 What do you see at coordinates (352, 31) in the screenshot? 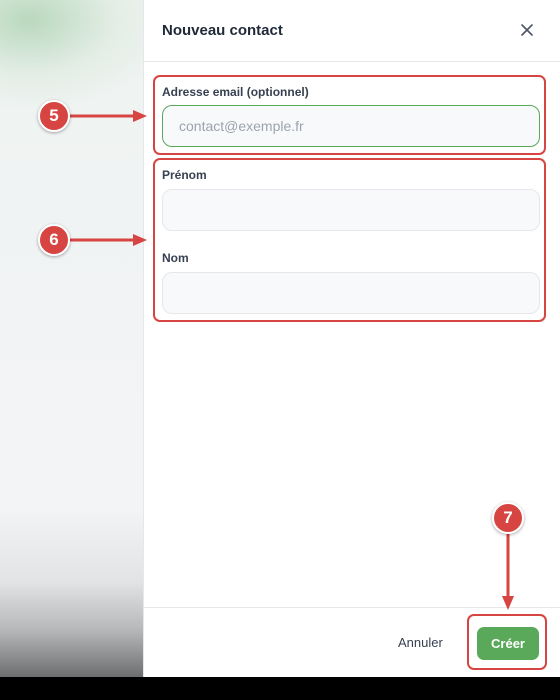
I see `panel-header: Nouveau contact` at bounding box center [352, 31].